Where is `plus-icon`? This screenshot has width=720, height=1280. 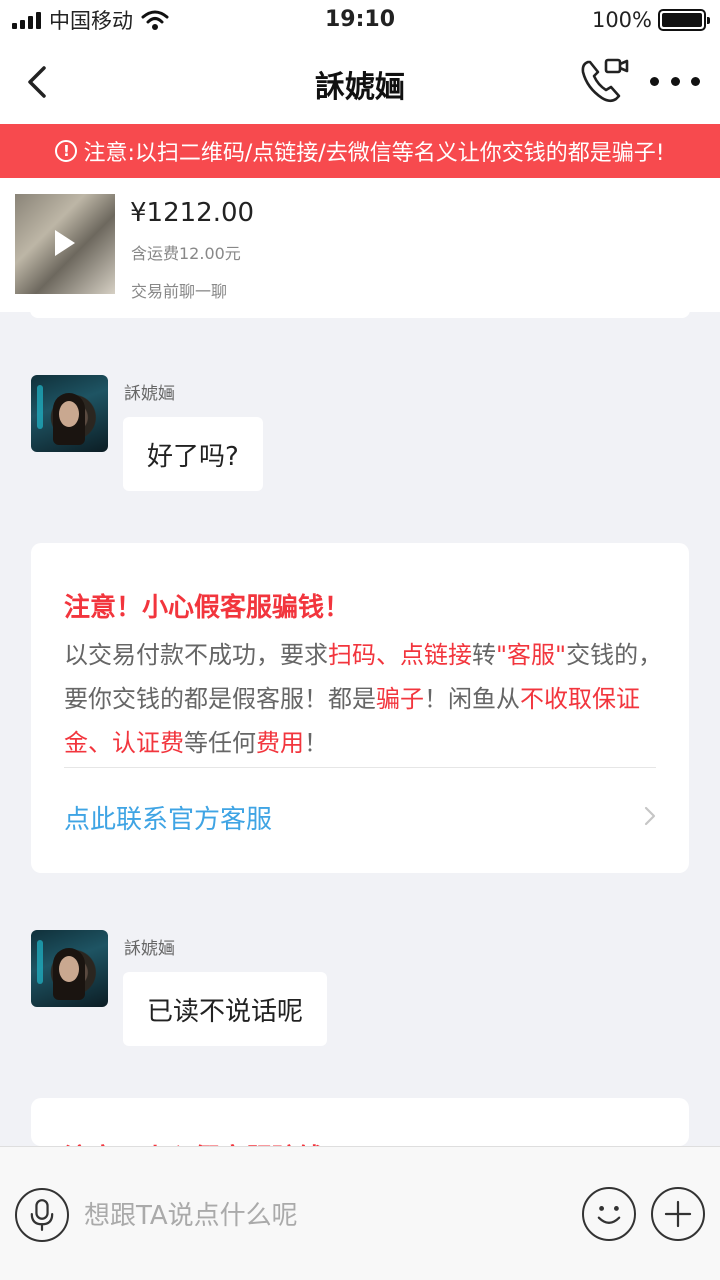
plus-icon is located at coordinates (678, 1214).